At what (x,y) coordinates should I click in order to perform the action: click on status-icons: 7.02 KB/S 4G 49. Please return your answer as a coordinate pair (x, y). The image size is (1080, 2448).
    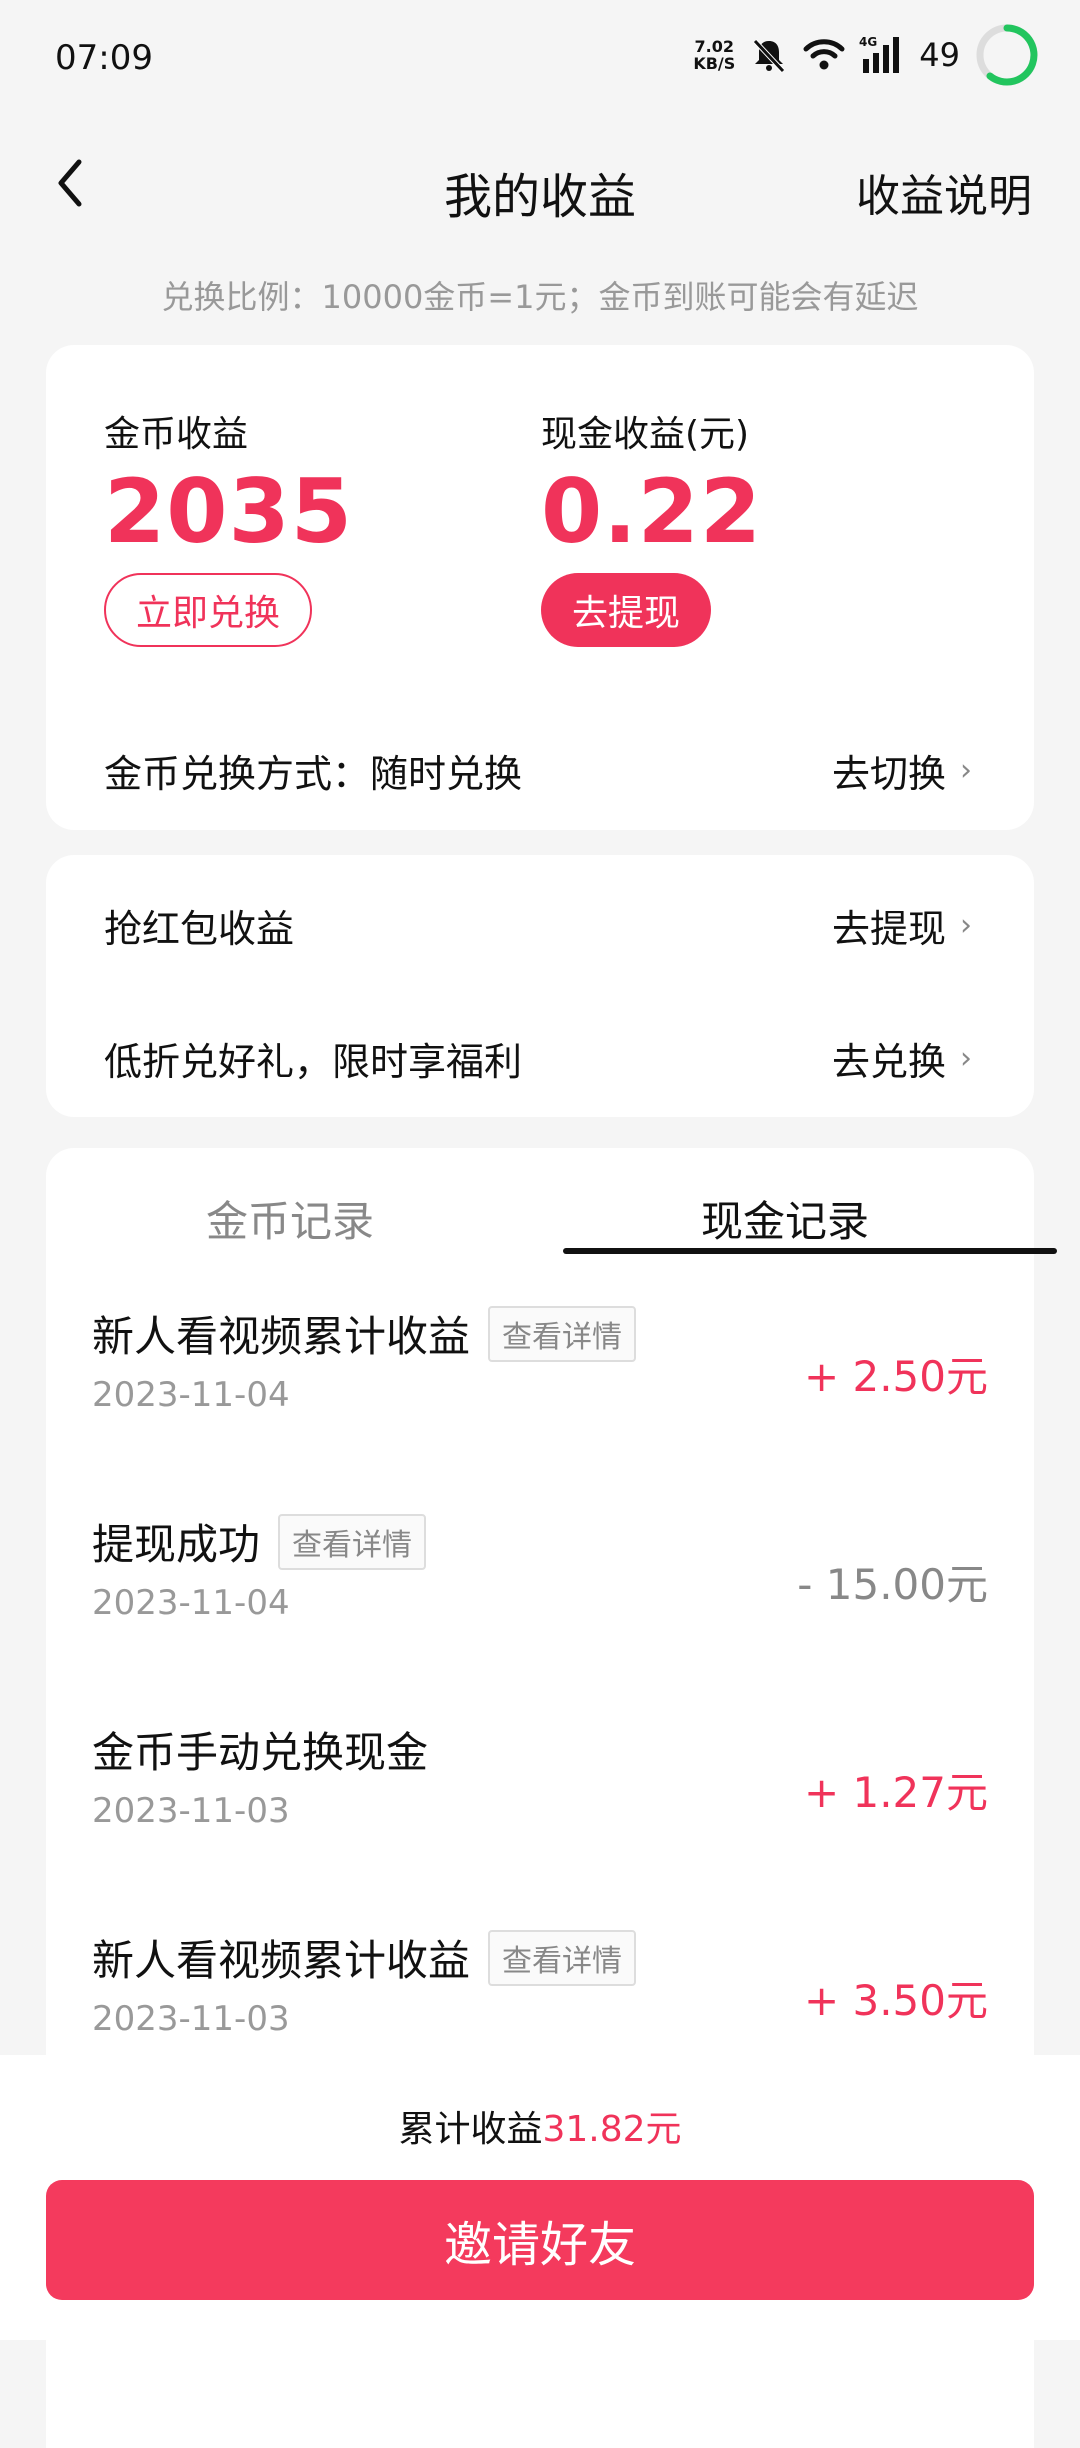
    Looking at the image, I should click on (866, 55).